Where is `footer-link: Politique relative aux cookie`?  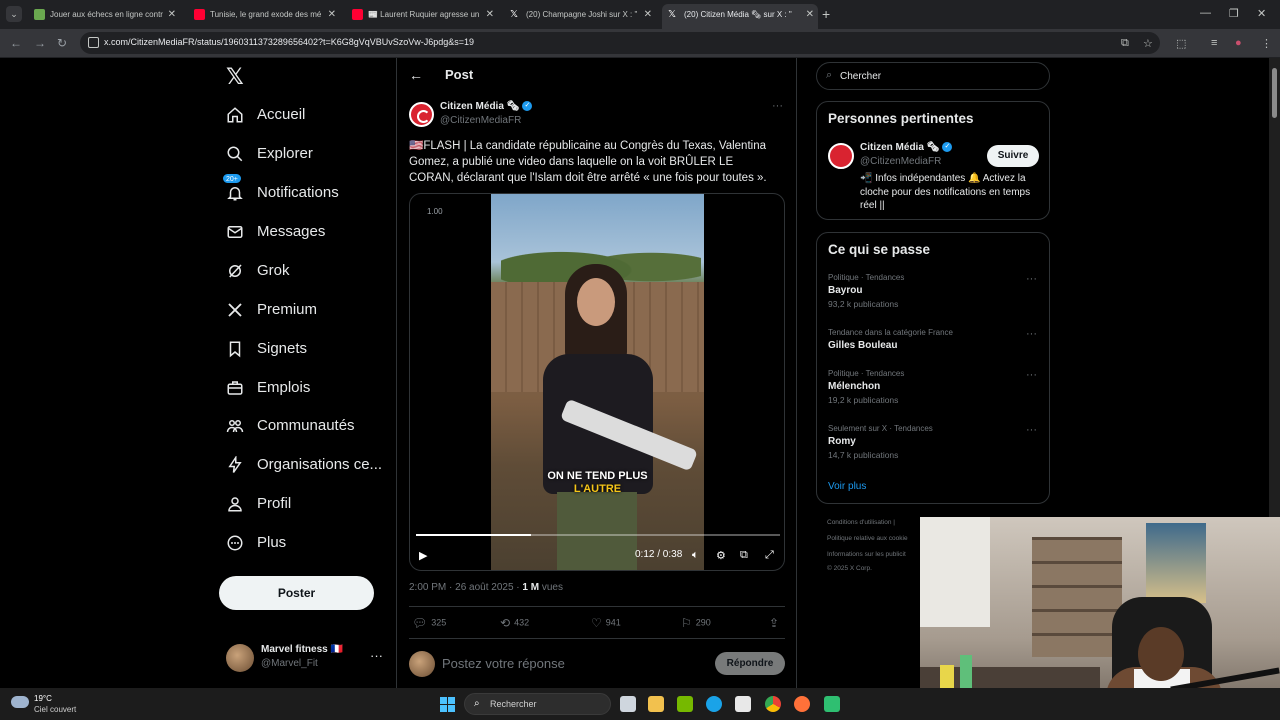 footer-link: Politique relative aux cookie is located at coordinates (867, 538).